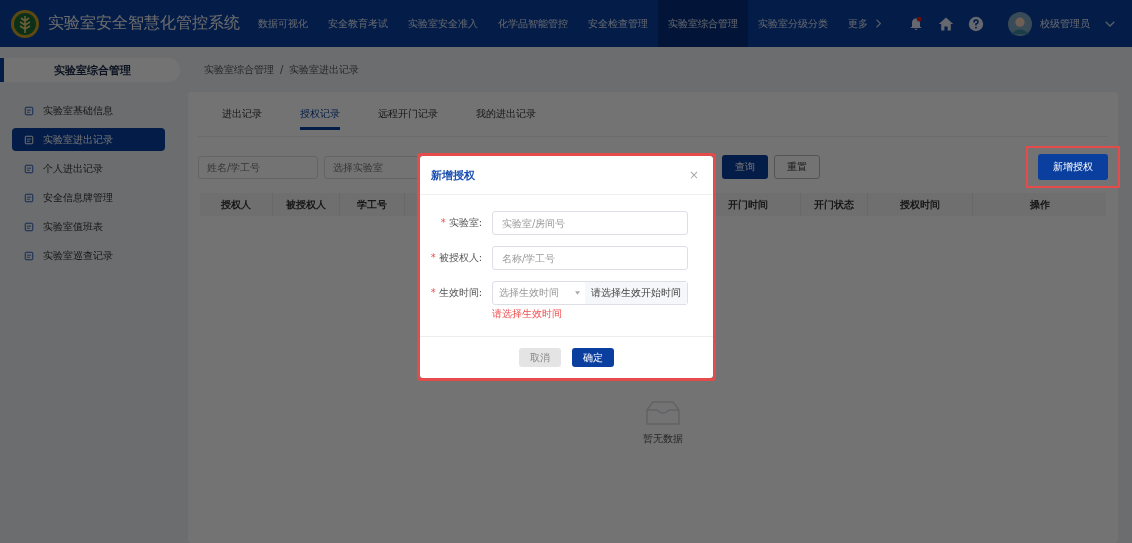 This screenshot has height=543, width=1132. I want to click on column-header: 被授权人, so click(306, 204).